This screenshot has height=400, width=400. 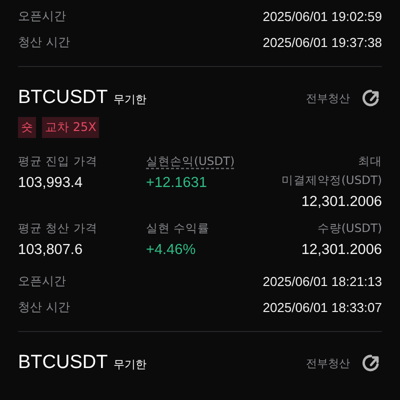 I want to click on stat-value: 103,993.4, so click(x=50, y=183).